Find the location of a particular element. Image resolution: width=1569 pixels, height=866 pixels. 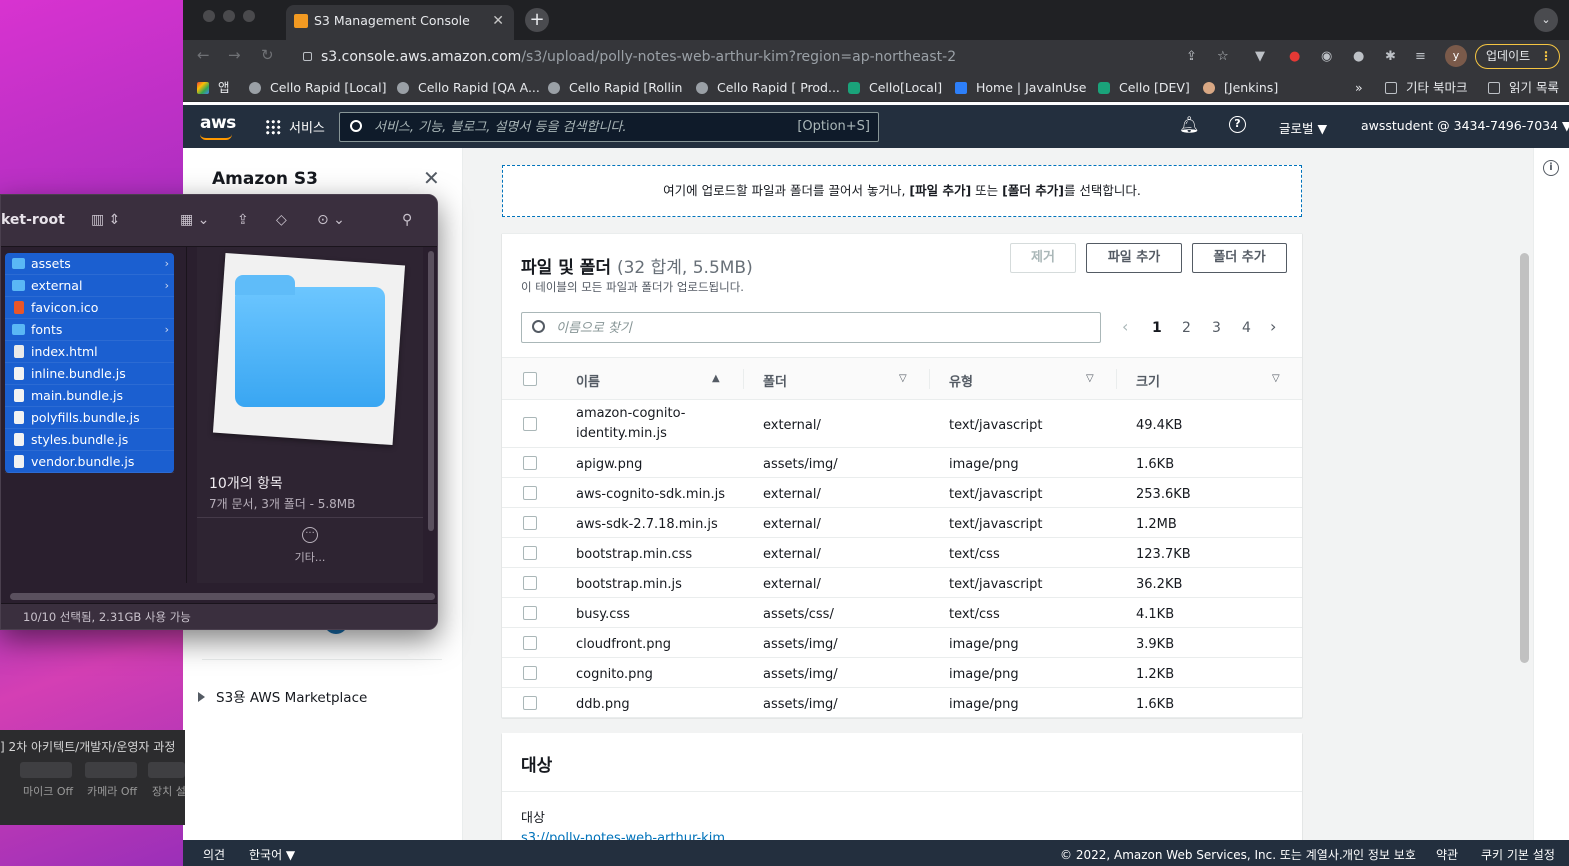

language-selector: 한국어 ▼ is located at coordinates (272, 854).